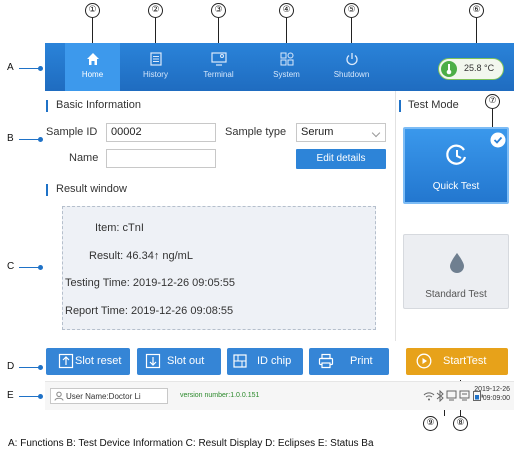 Image resolution: width=514 pixels, height=454 pixels. Describe the element at coordinates (98, 105) in the screenshot. I see `basic-info-heading: Basic Information` at that location.